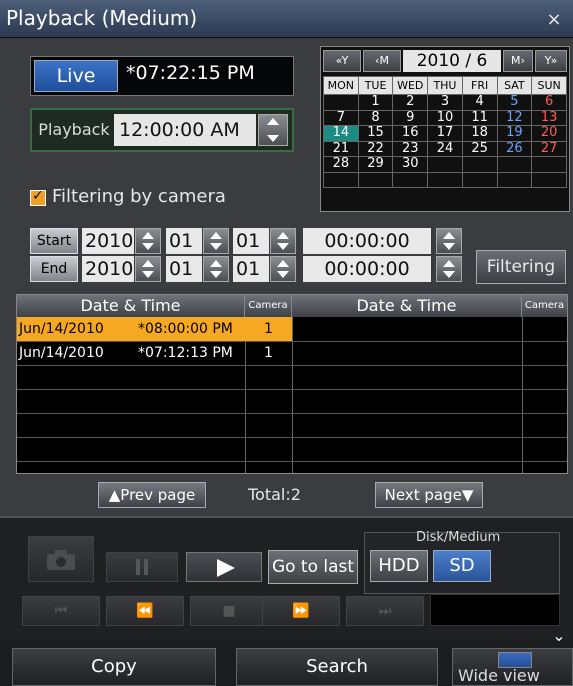 The height and width of the screenshot is (686, 573). Describe the element at coordinates (514, 117) in the screenshot. I see `calendar-day: 12` at that location.